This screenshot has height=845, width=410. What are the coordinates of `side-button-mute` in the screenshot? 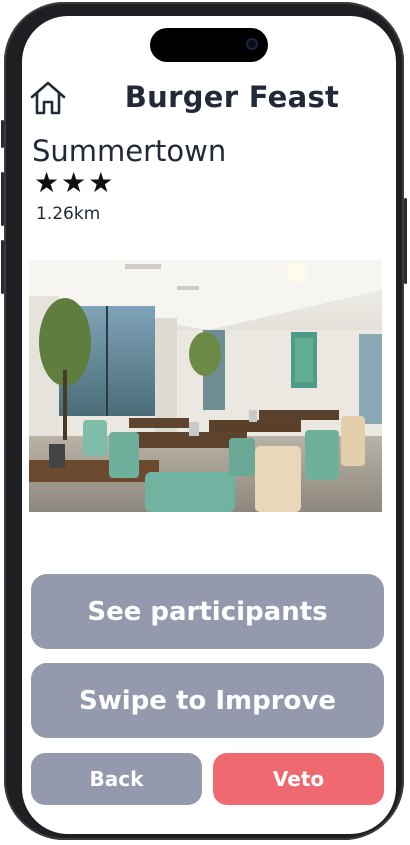 It's located at (2, 134).